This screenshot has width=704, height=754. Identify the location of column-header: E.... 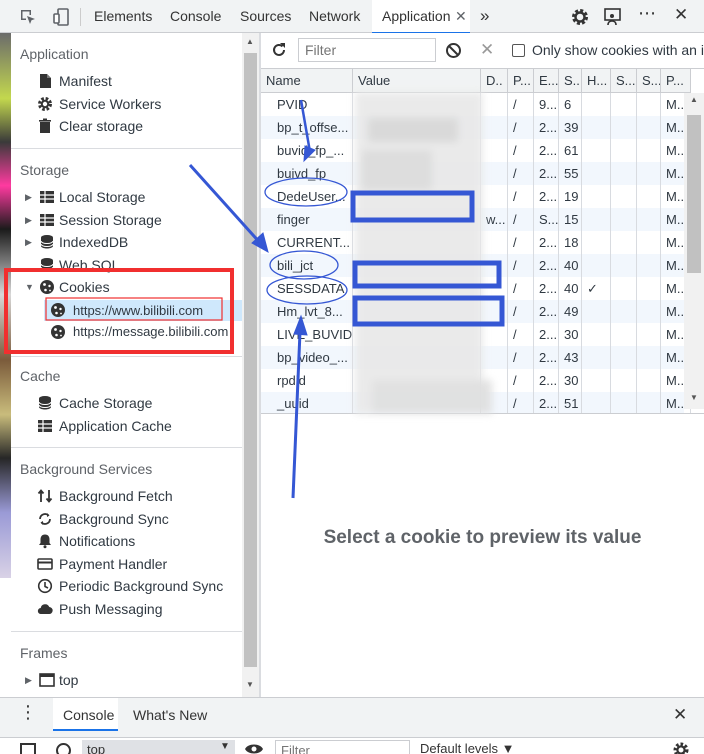
(546, 81).